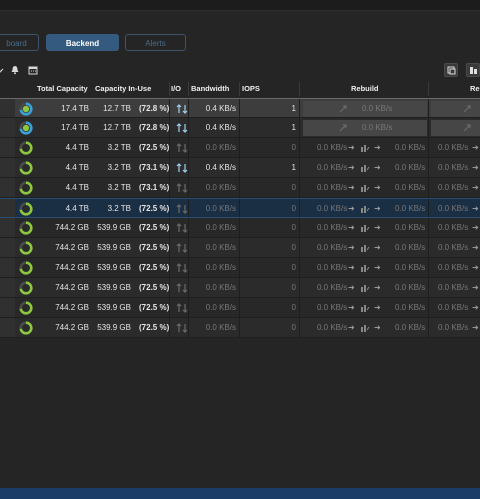 The width and height of the screenshot is (480, 499). I want to click on tab-dashboard: board, so click(19, 42).